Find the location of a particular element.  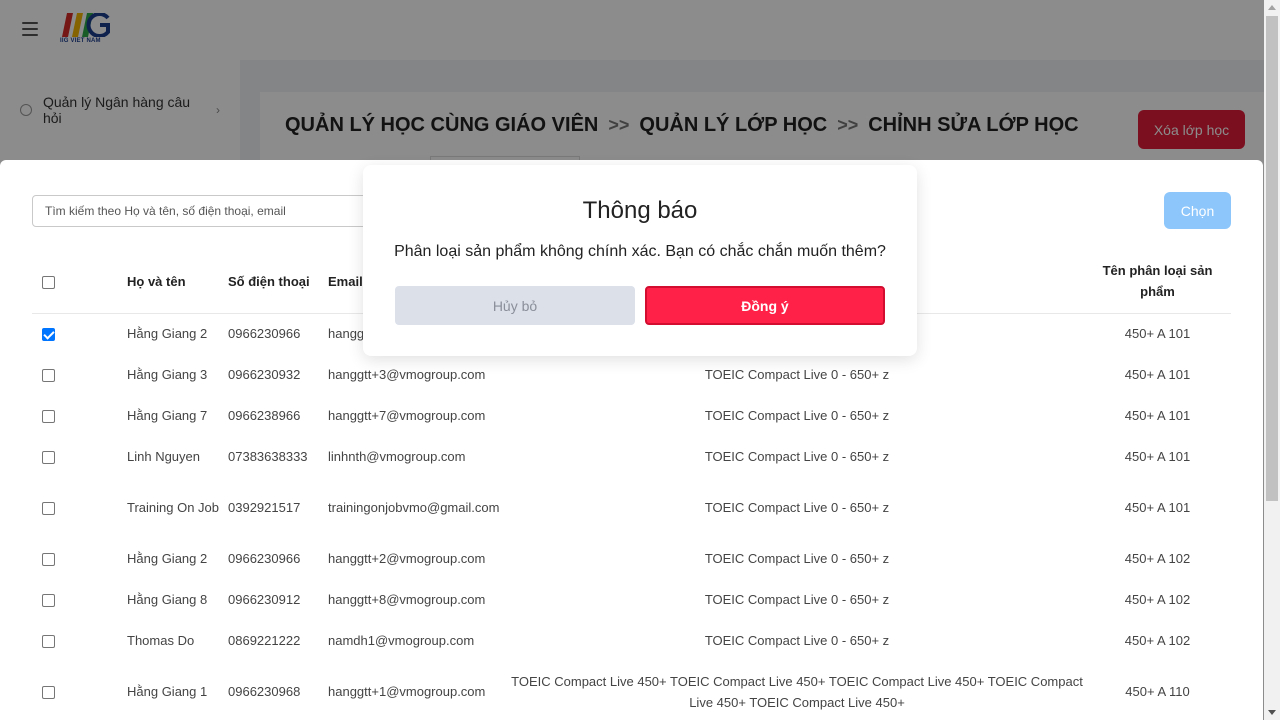

select-all-checkbox is located at coordinates (48, 282).